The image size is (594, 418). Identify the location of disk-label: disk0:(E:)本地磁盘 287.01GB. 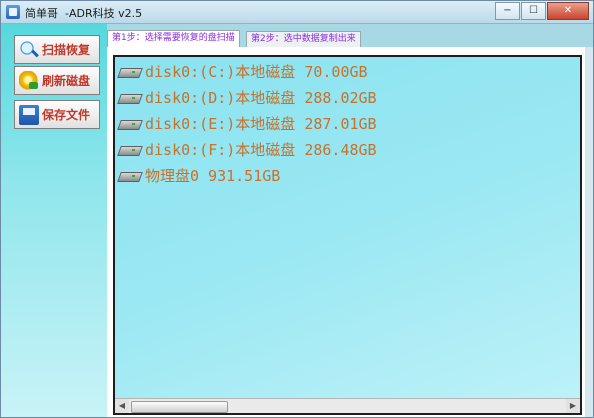
(261, 123).